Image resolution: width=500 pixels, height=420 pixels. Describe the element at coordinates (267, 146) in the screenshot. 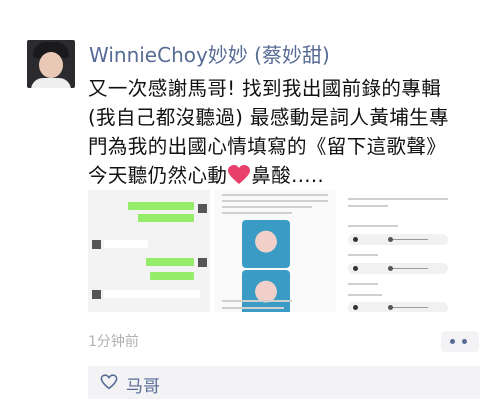

I see `post-text-line: 門為我的出國心情填寫的《留下這歌聲》` at that location.